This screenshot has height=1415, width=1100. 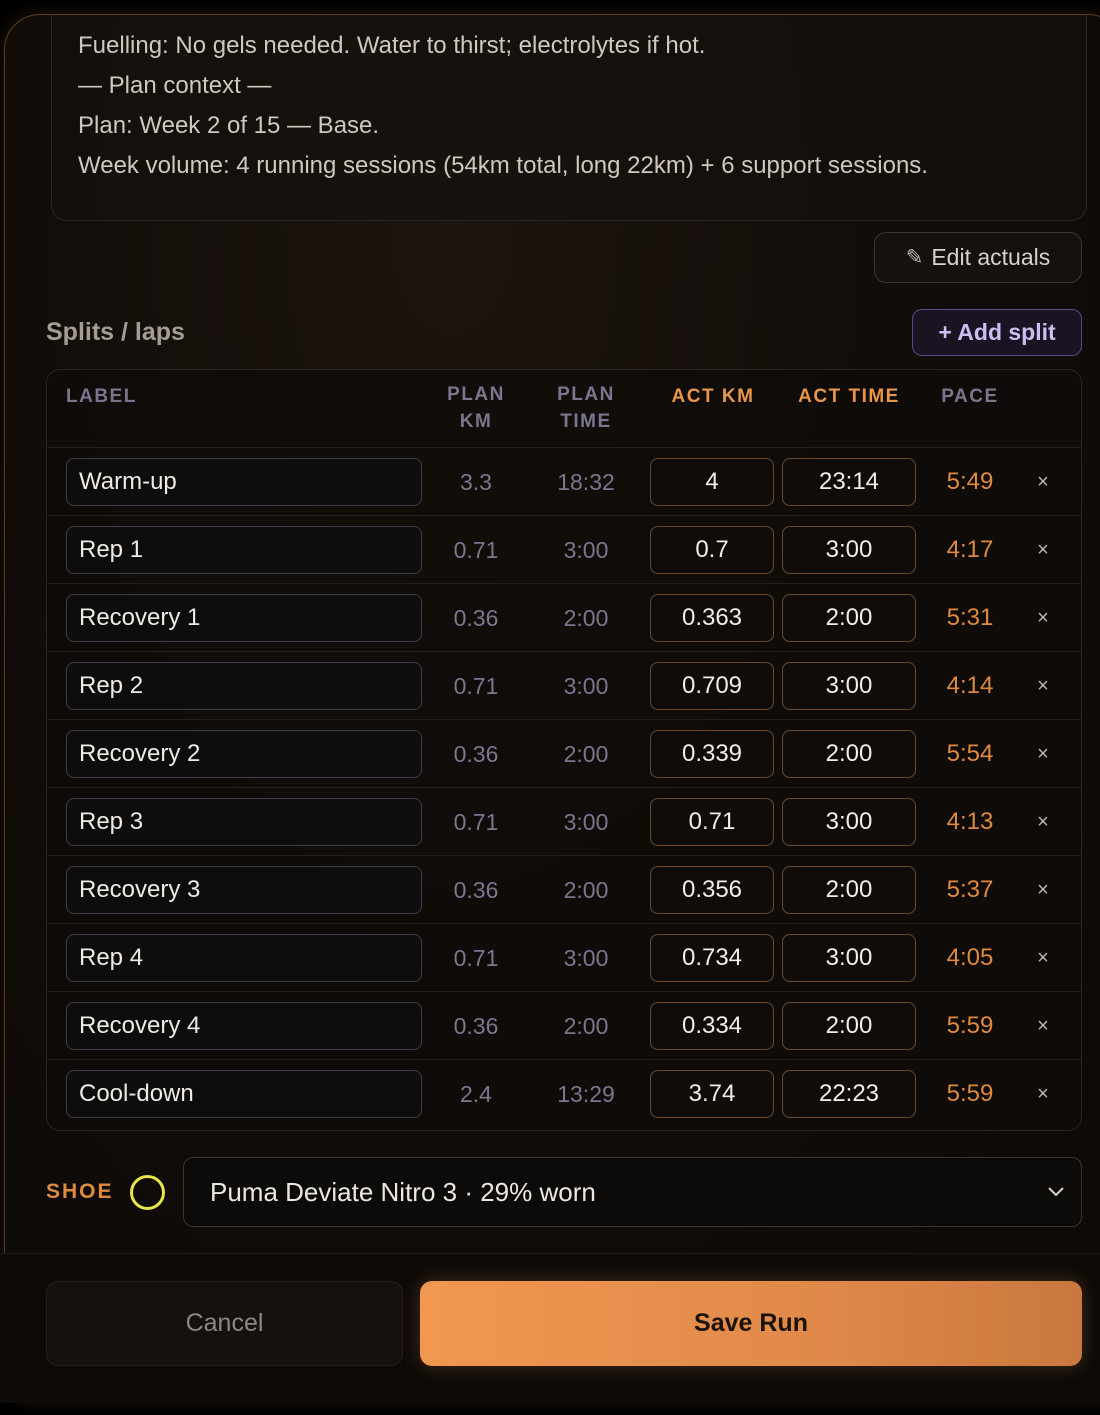 I want to click on split-act-km-input: 0.334, so click(x=712, y=1026).